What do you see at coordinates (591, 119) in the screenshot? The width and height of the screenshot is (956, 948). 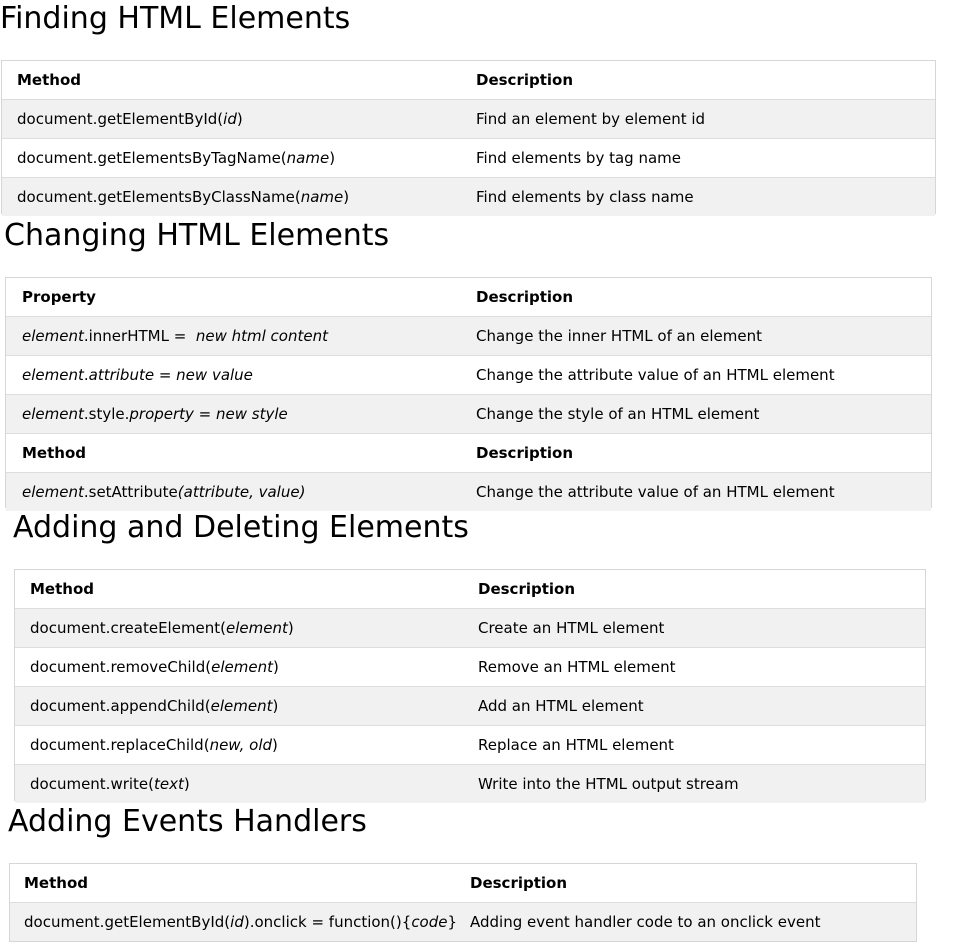 I see `description-cell: Find an element by element id` at bounding box center [591, 119].